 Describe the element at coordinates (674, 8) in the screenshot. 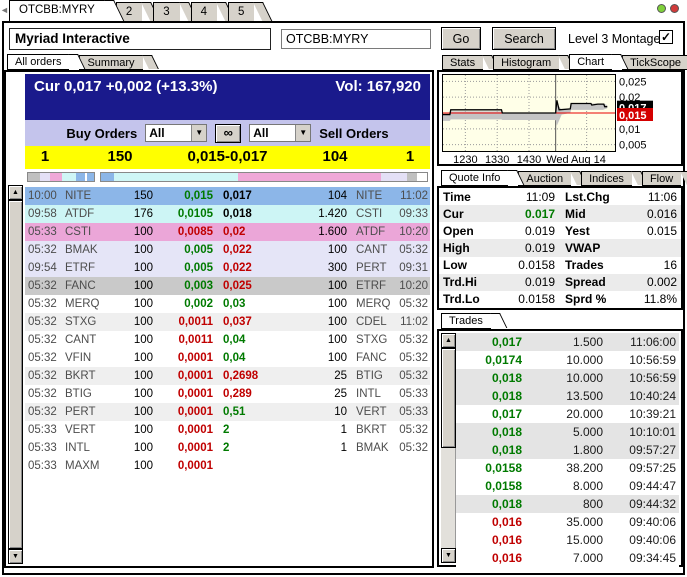

I see `close-dot-icon` at that location.